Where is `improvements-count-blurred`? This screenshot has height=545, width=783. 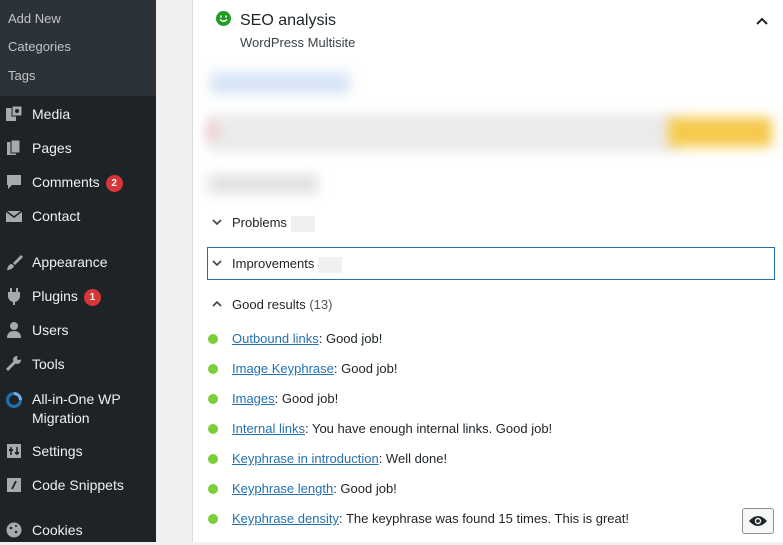 improvements-count-blurred is located at coordinates (330, 264).